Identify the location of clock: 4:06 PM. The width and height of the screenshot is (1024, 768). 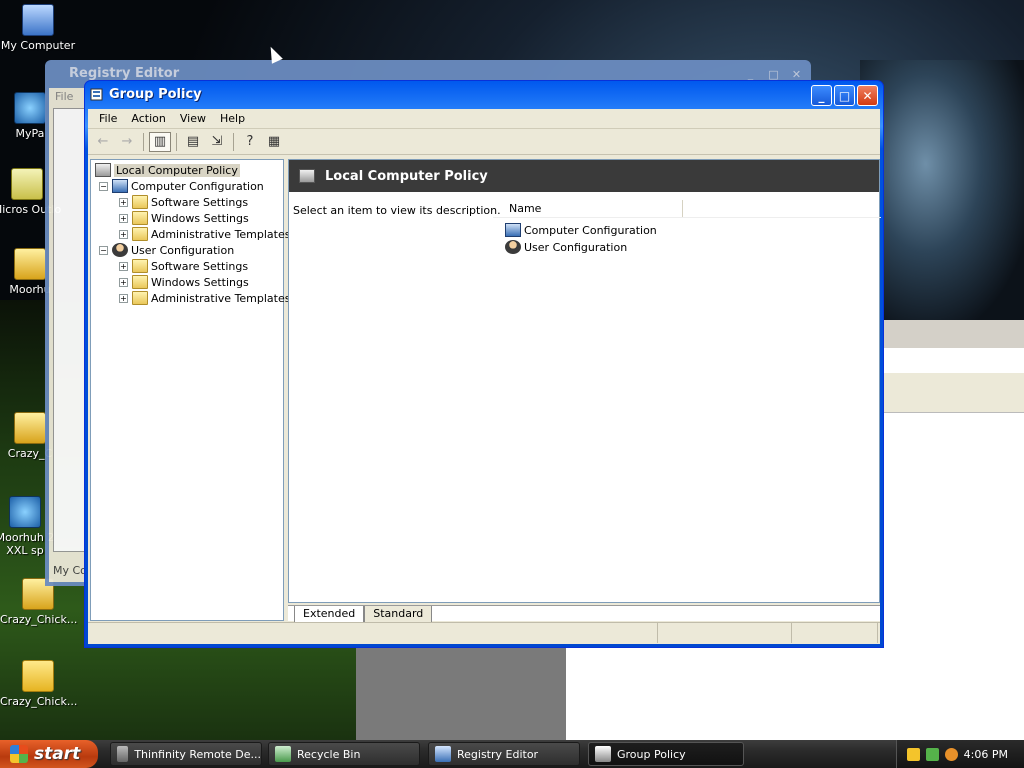
(986, 754).